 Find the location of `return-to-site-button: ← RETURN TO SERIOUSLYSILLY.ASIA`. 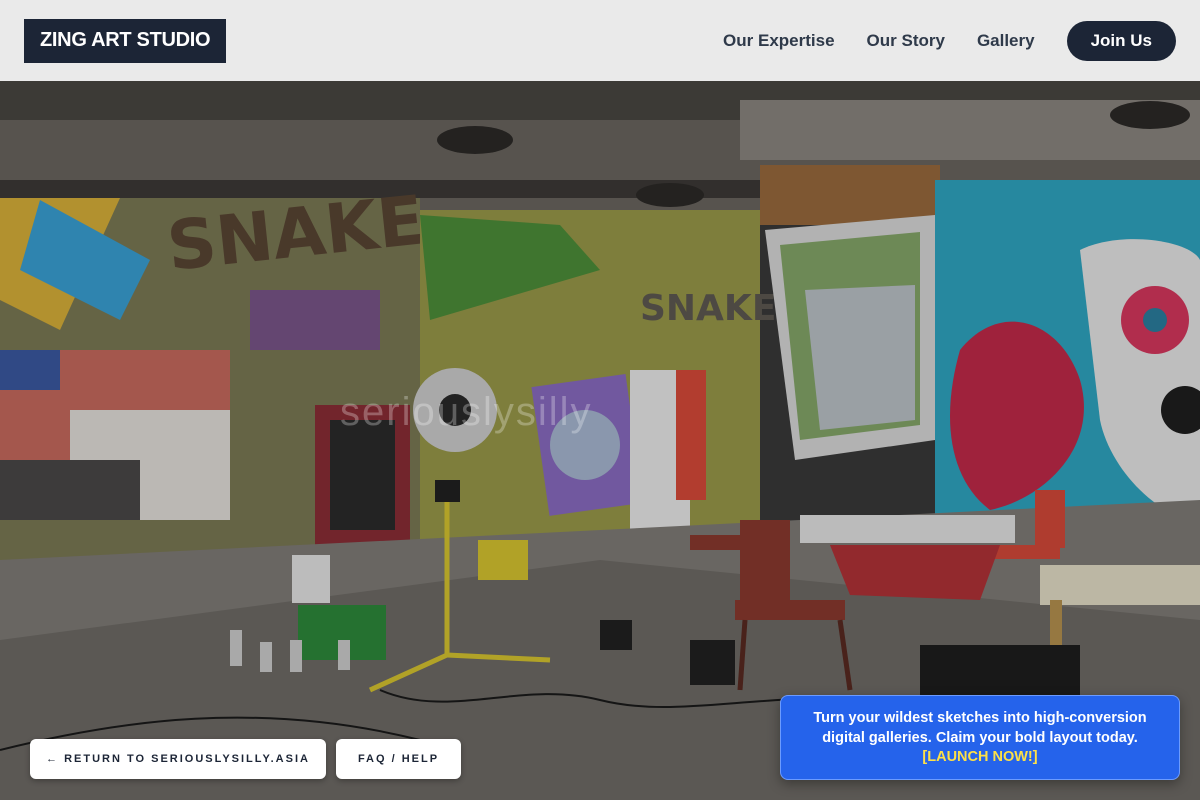

return-to-site-button: ← RETURN TO SERIOUSLYSILLY.ASIA is located at coordinates (178, 759).